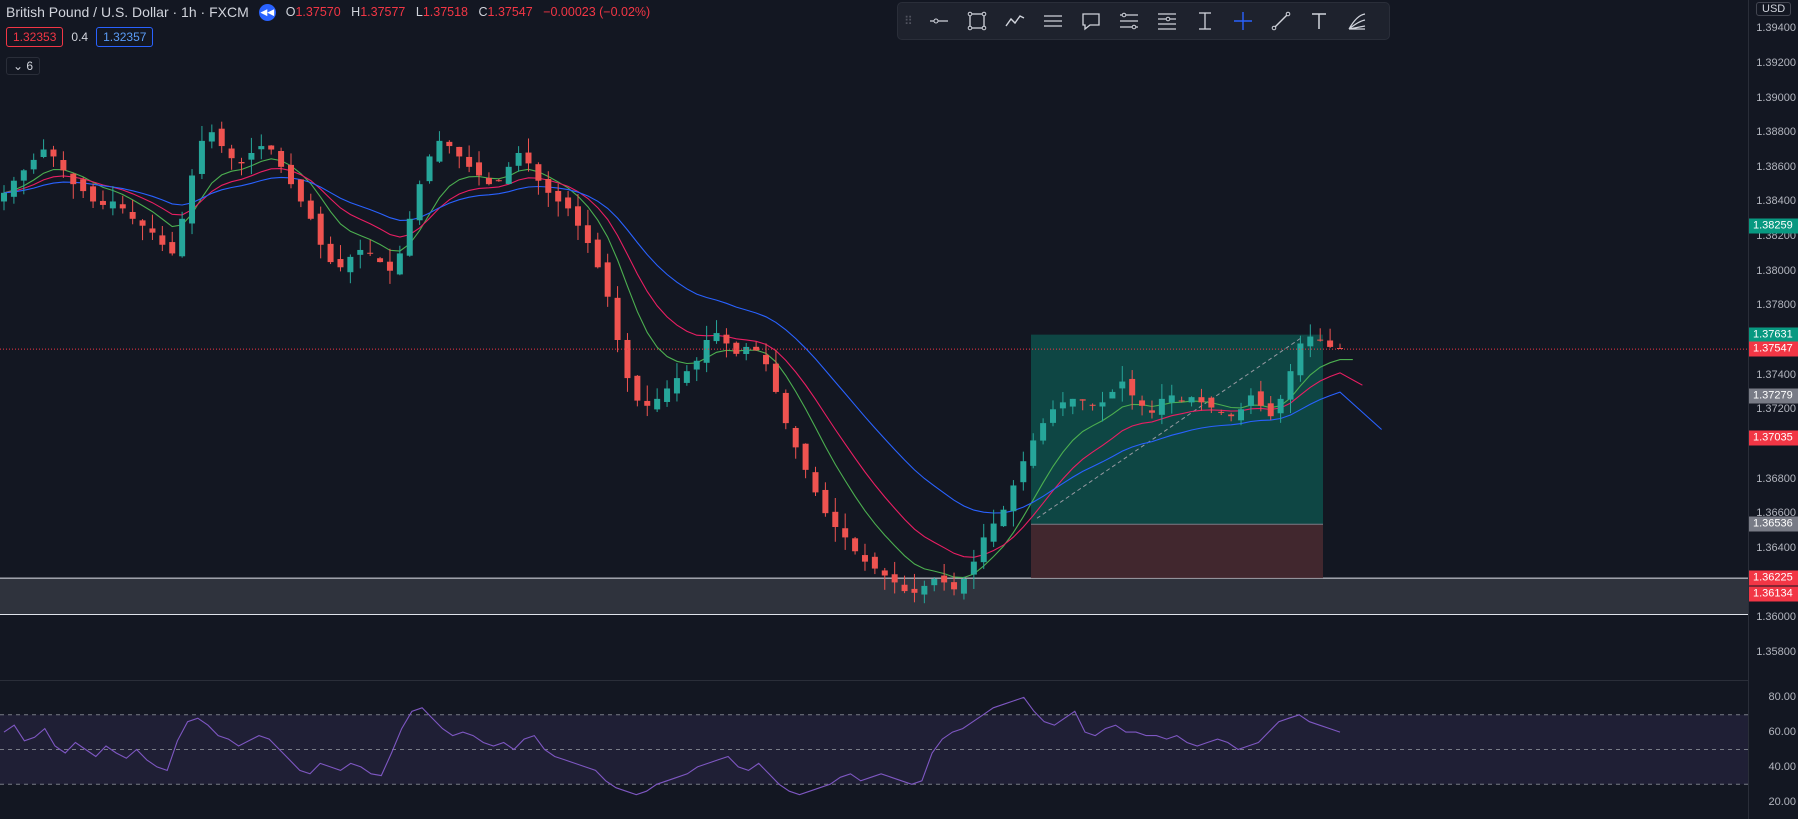  I want to click on rsi-tick-label: 60.00, so click(1782, 732).